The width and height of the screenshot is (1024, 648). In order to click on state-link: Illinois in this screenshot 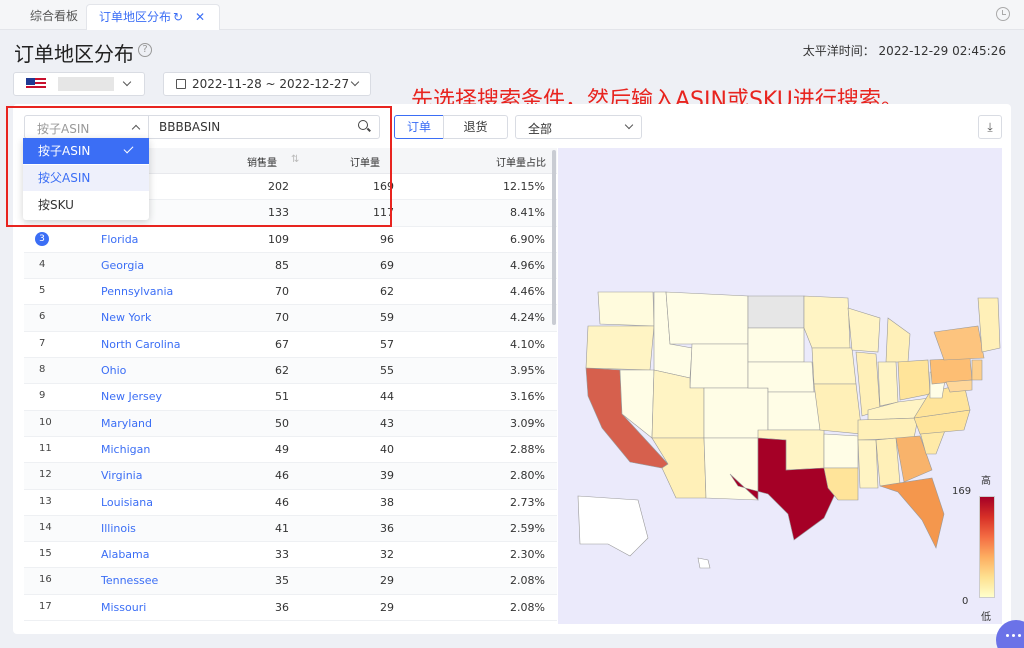, I will do `click(118, 528)`.